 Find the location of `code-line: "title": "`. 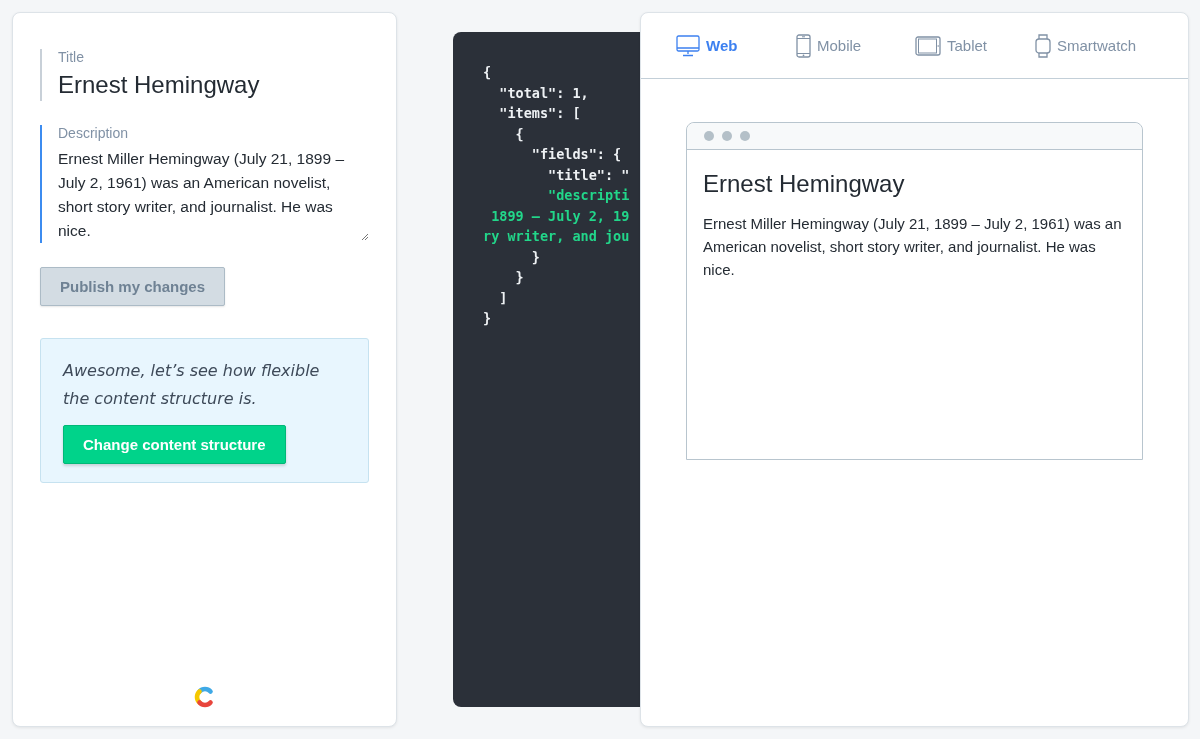

code-line: "title": " is located at coordinates (588, 175).